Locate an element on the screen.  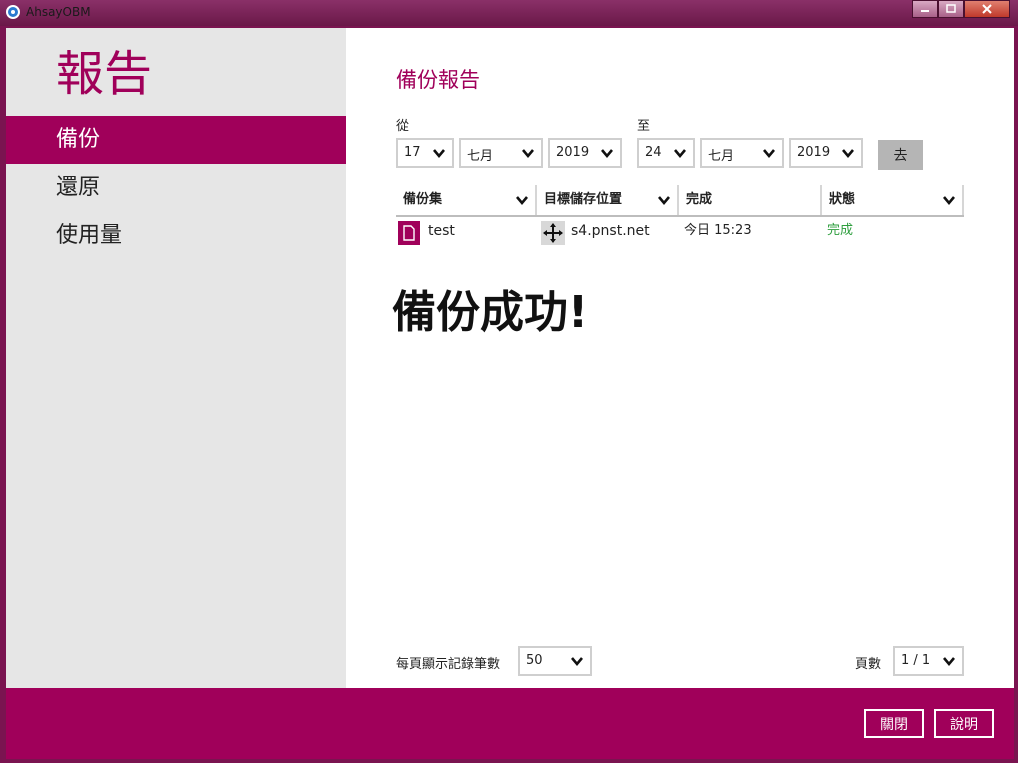
close-window-button is located at coordinates (987, 9).